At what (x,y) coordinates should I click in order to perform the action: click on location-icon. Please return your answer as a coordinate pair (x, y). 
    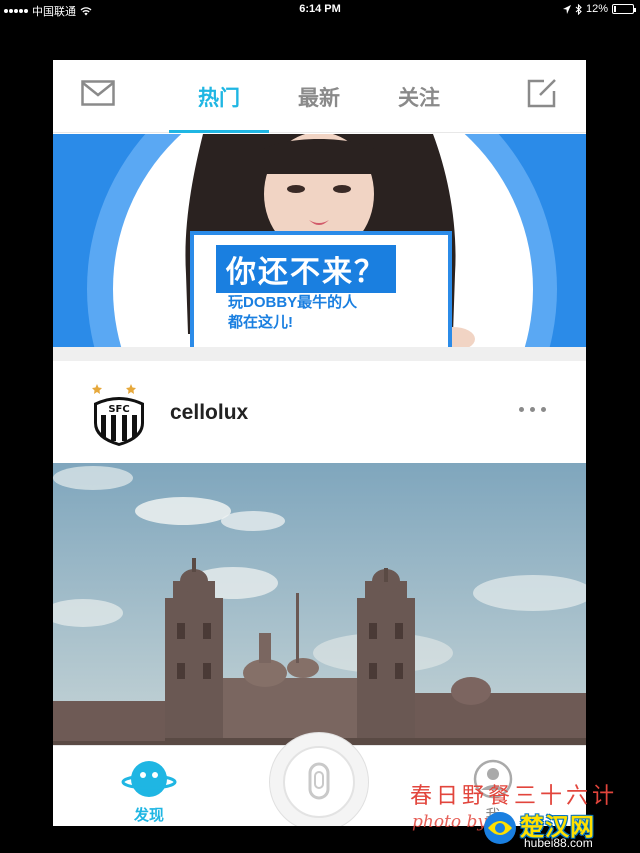
    Looking at the image, I should click on (566, 9).